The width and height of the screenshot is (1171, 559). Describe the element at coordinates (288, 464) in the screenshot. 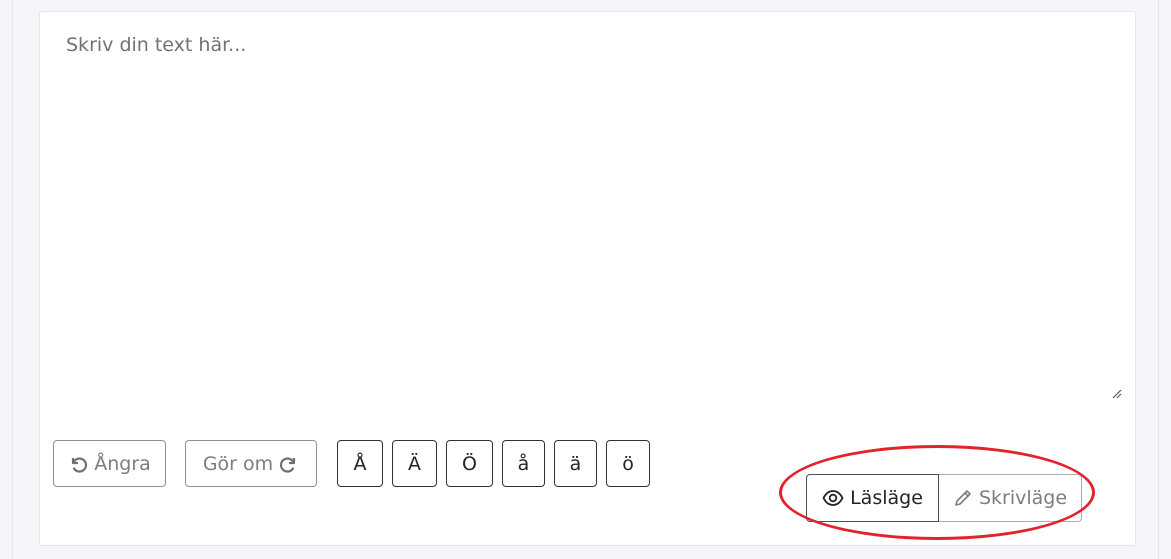

I see `redo-icon` at that location.